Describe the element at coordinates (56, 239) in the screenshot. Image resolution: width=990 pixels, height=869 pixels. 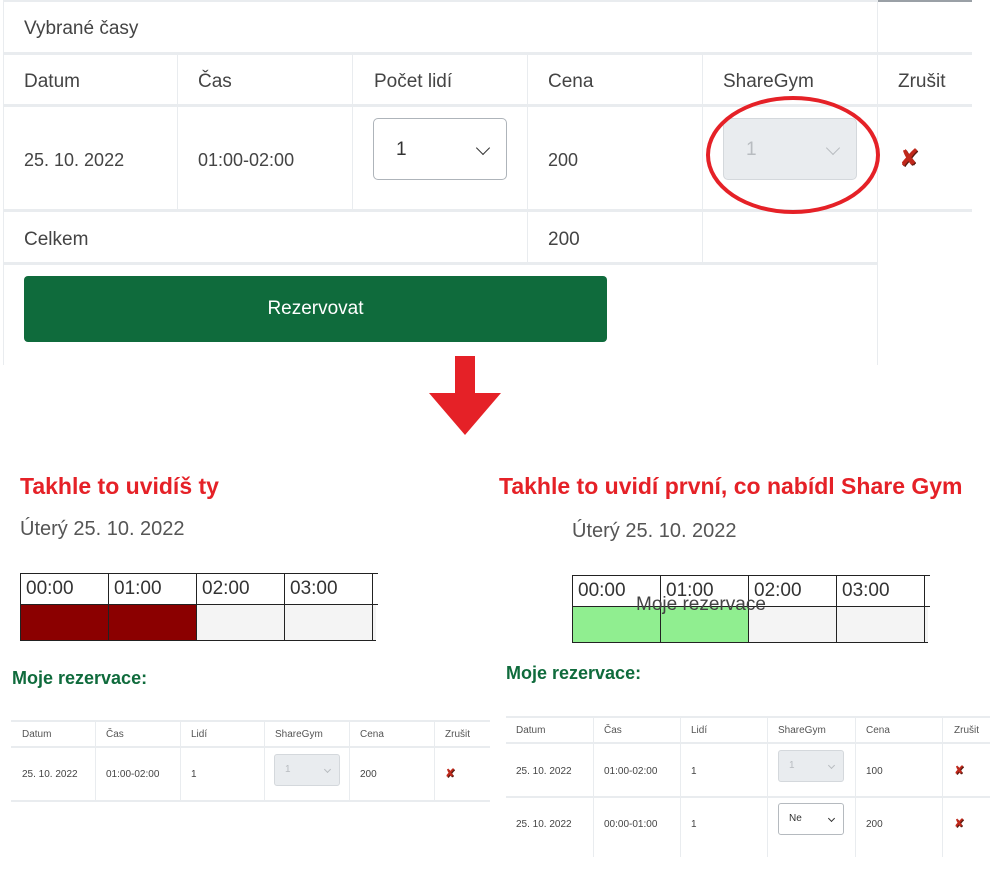
I see `total-label: Celkem` at that location.